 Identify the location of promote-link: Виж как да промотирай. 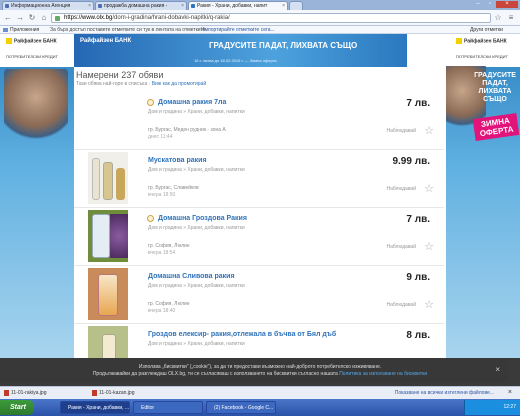
(179, 84).